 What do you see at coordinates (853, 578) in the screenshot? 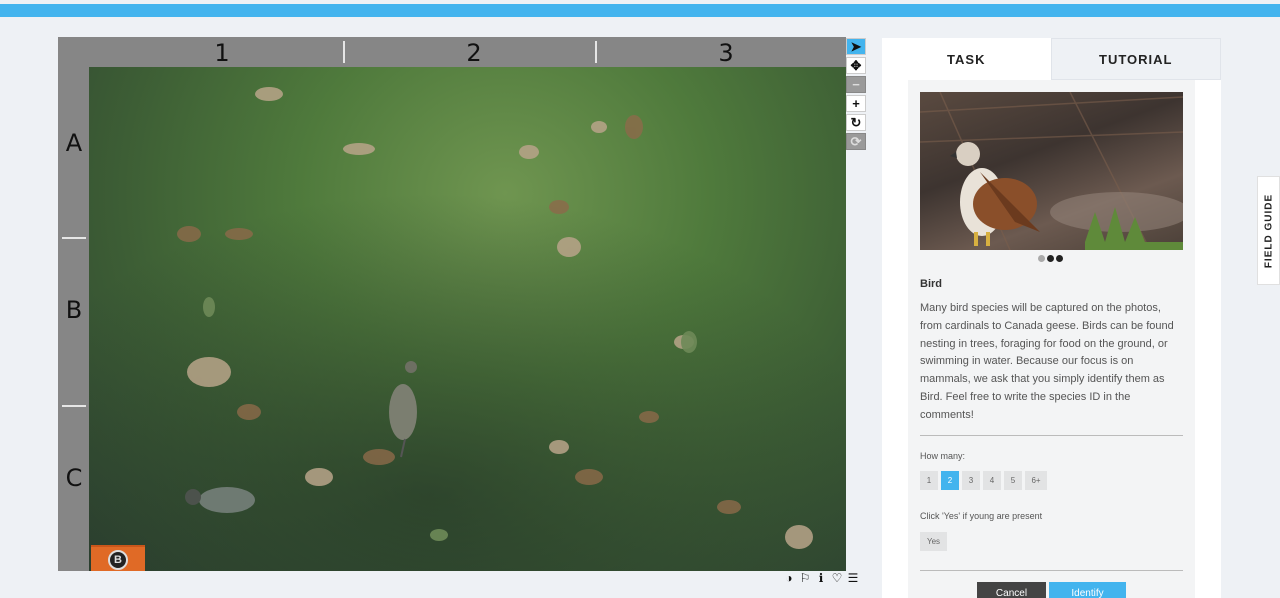
I see `list-icon: ☰` at bounding box center [853, 578].